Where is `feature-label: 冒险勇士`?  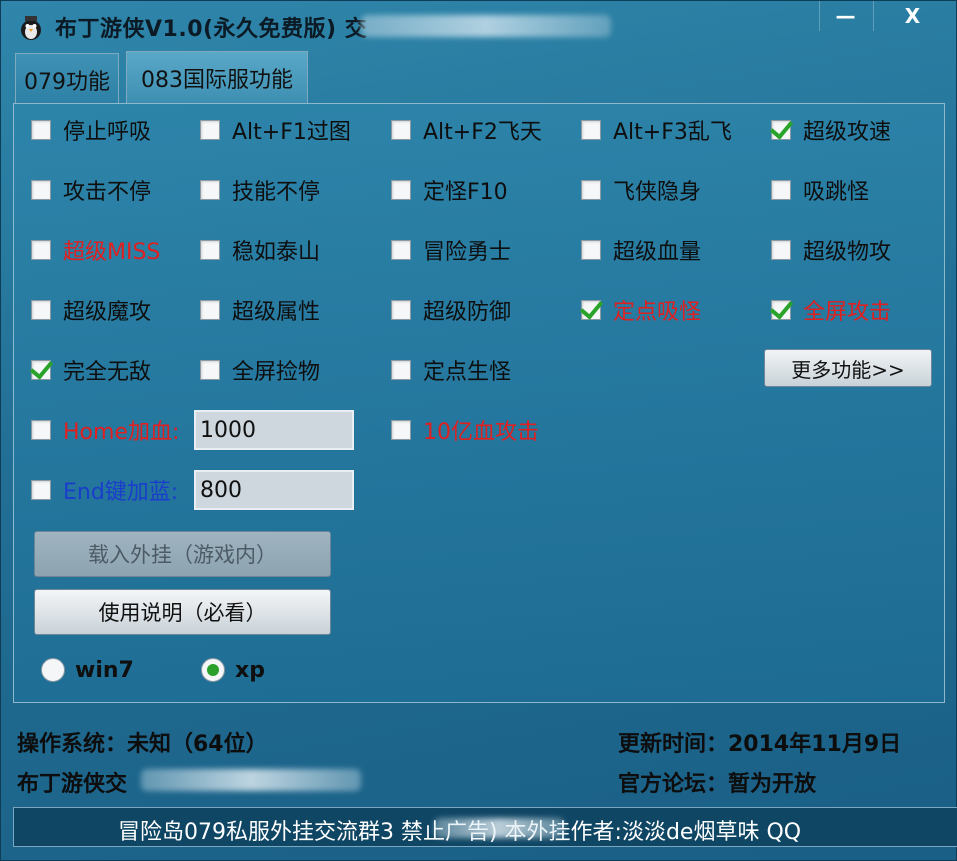
feature-label: 冒险勇士 is located at coordinates (467, 252).